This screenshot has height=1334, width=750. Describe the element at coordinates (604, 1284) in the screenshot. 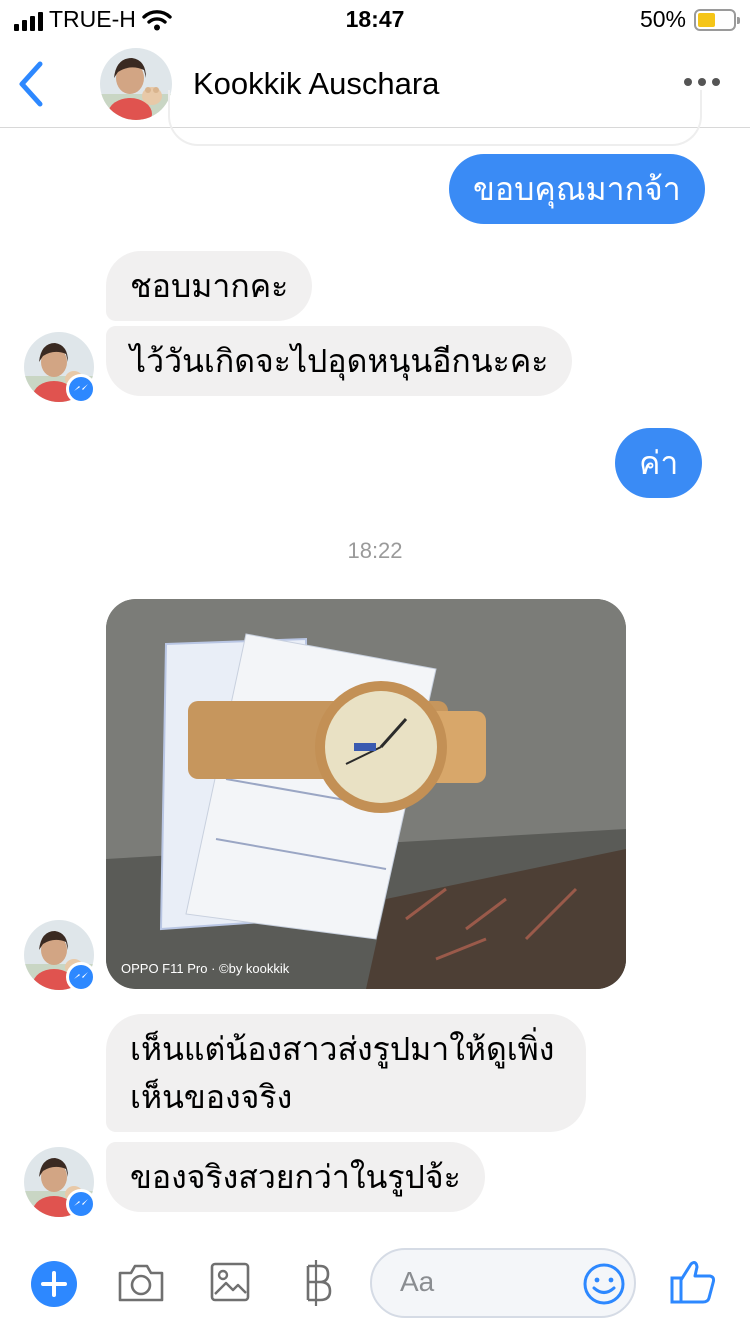

I see `emoji-icon` at that location.